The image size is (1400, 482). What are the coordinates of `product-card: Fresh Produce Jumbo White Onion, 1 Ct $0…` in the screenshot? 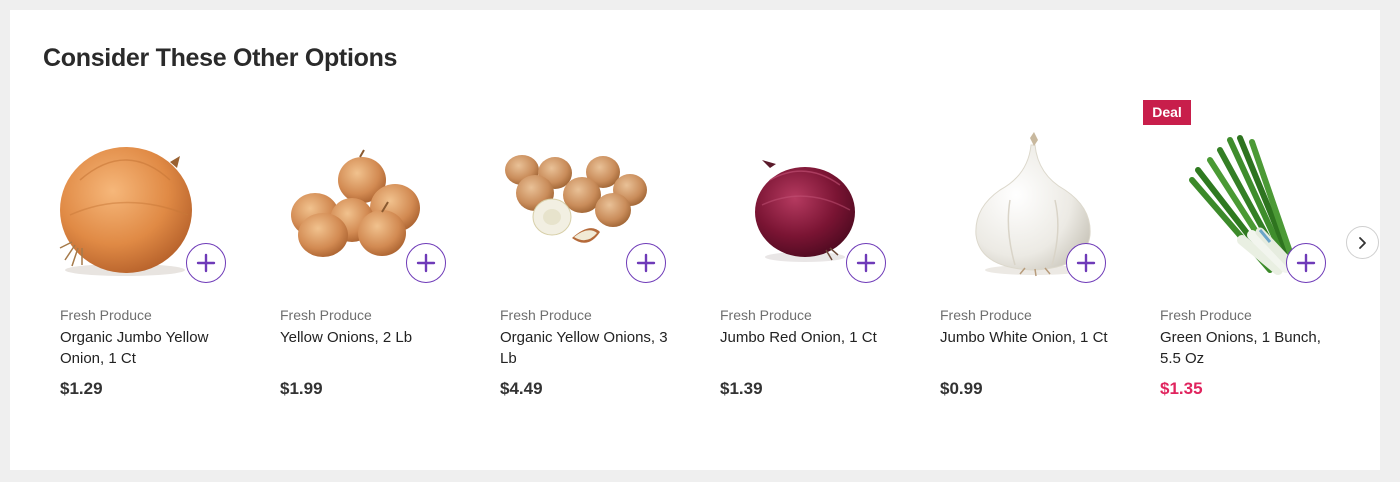 It's located at (1004, 270).